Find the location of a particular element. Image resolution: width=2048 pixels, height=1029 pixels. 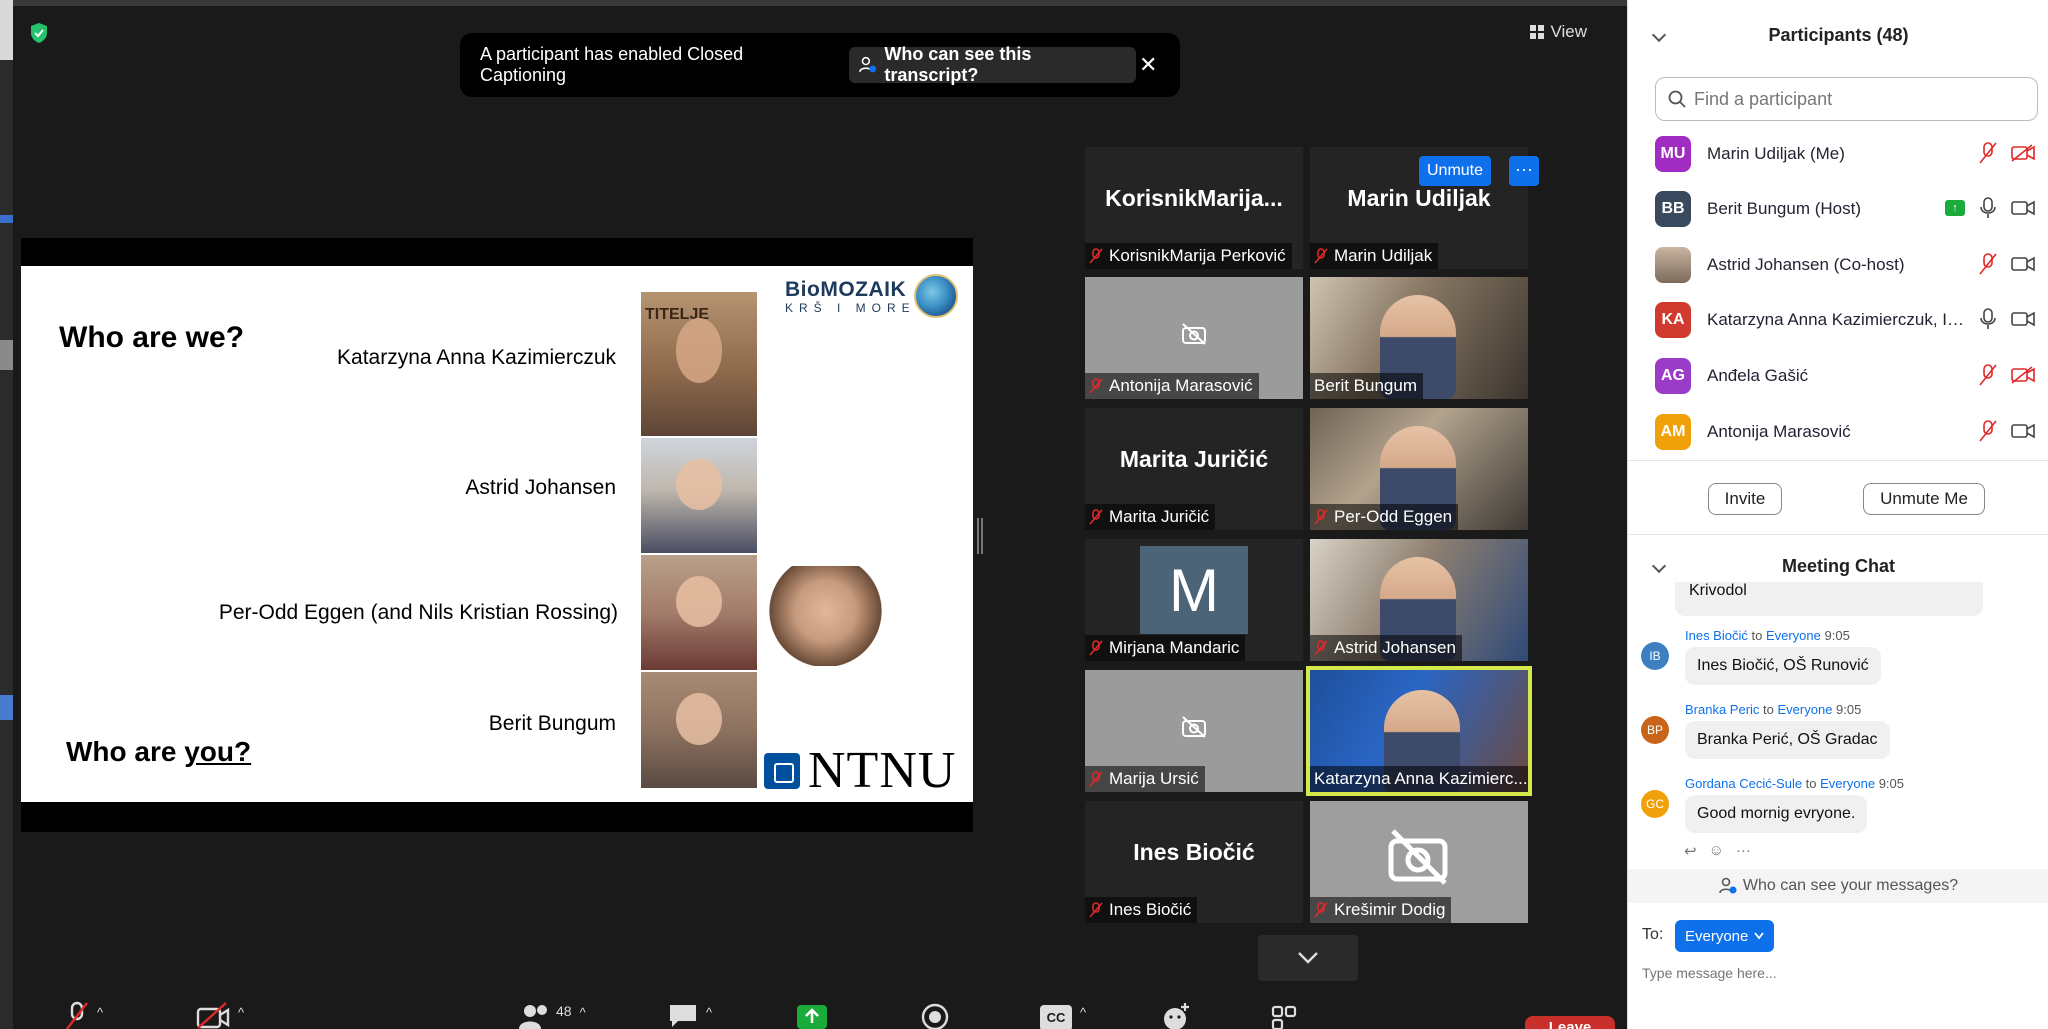

avatar: AM is located at coordinates (1673, 432).